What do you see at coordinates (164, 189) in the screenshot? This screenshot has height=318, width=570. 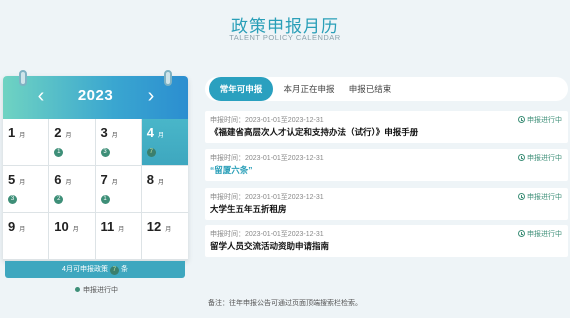 I see `month-cell-8: 8月` at bounding box center [164, 189].